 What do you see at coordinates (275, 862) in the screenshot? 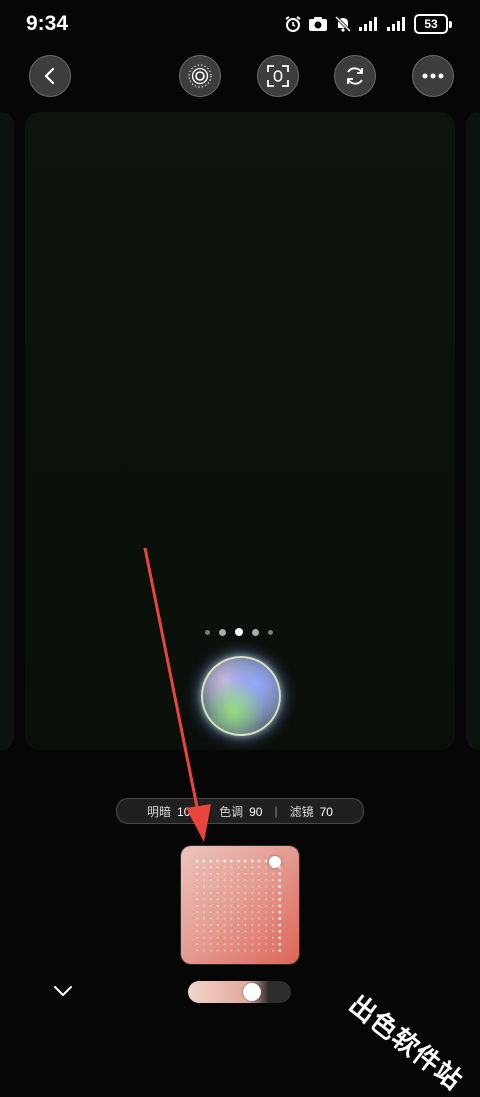
I see `color-picker-handle` at bounding box center [275, 862].